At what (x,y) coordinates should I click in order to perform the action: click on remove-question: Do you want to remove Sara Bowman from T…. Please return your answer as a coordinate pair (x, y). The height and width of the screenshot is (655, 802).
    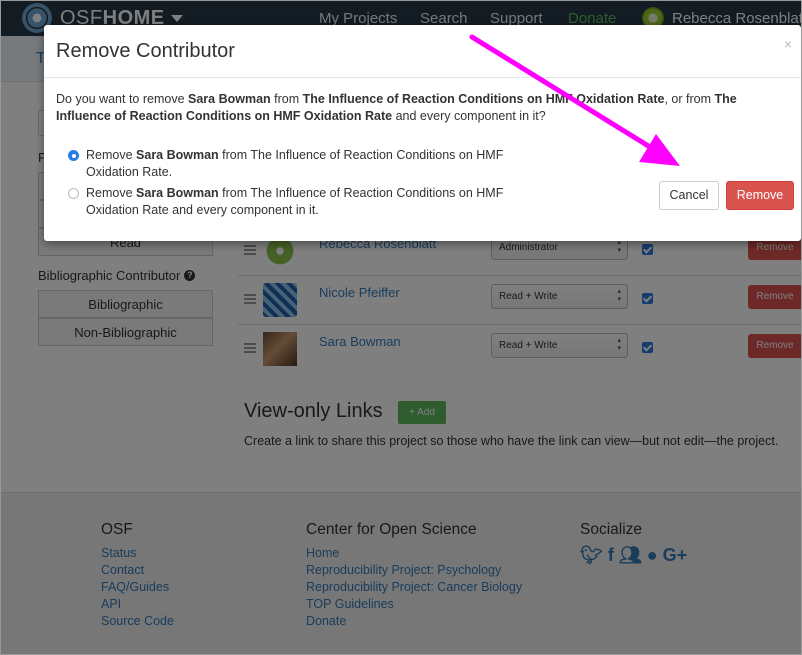
    Looking at the image, I should click on (396, 107).